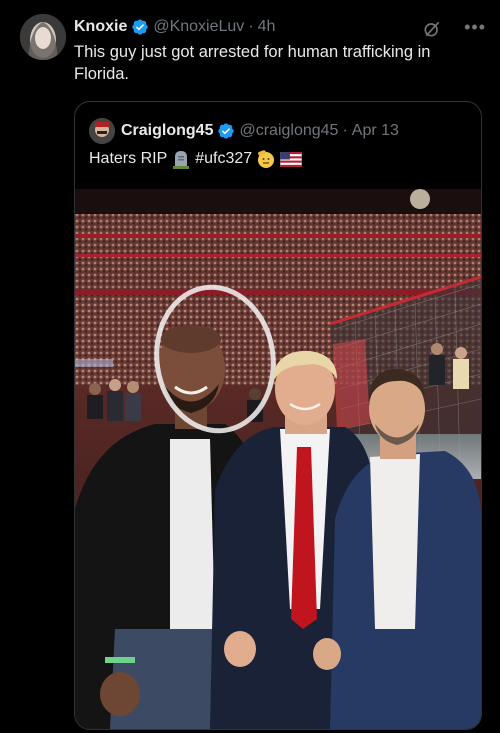  What do you see at coordinates (102, 131) in the screenshot?
I see `quoted-author-avatar` at bounding box center [102, 131].